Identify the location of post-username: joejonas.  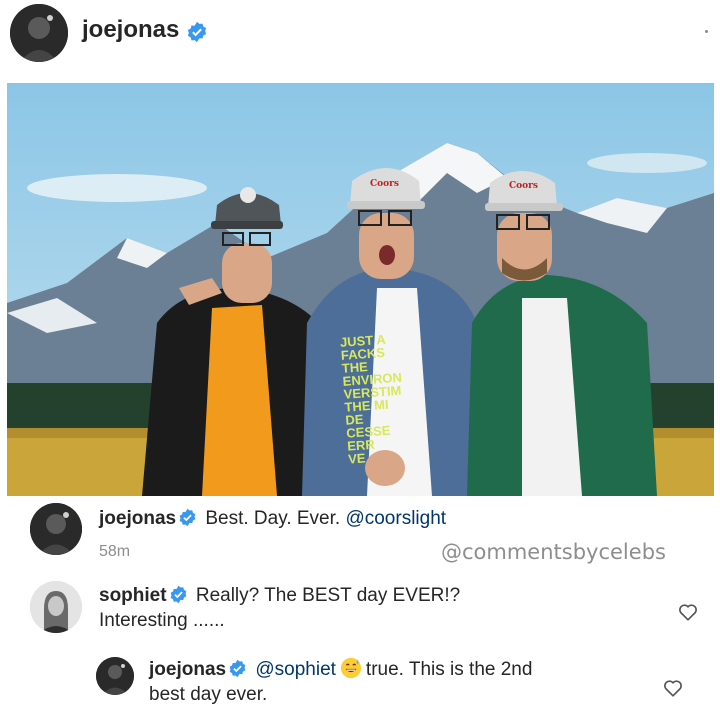
(130, 30).